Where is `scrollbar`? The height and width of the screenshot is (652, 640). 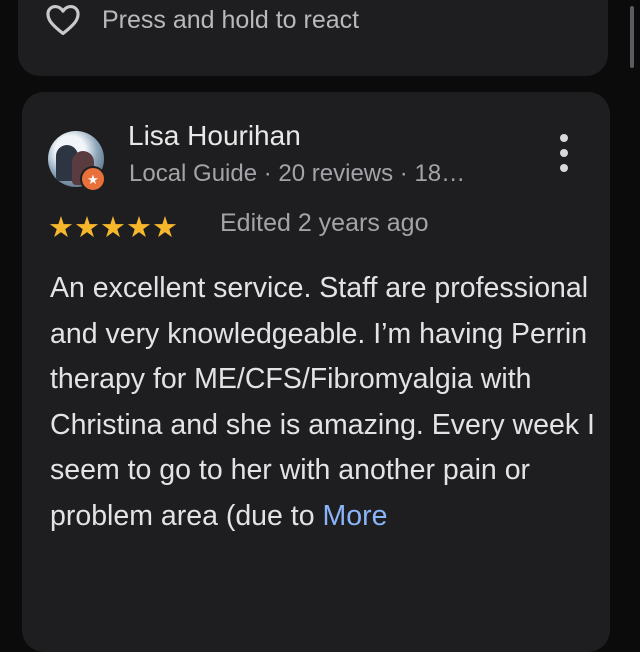 scrollbar is located at coordinates (632, 37).